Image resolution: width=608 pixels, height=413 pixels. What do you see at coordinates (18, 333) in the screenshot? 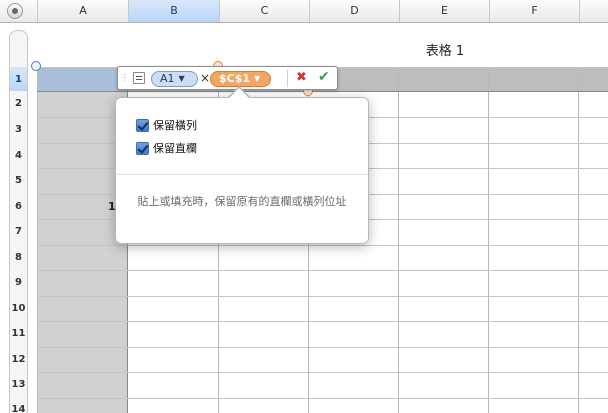
I see `row-header-11: 11` at bounding box center [18, 333].